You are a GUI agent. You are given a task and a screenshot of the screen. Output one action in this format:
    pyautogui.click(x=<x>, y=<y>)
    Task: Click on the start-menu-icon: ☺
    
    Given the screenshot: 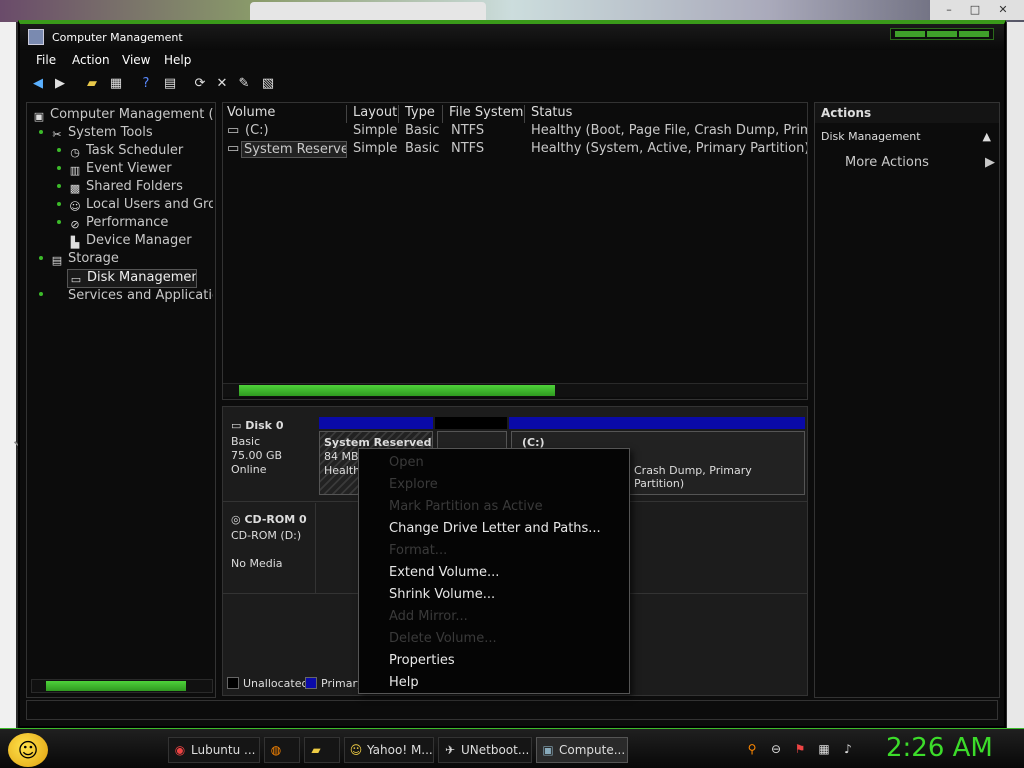 What is the action you would take?
    pyautogui.click(x=28, y=750)
    